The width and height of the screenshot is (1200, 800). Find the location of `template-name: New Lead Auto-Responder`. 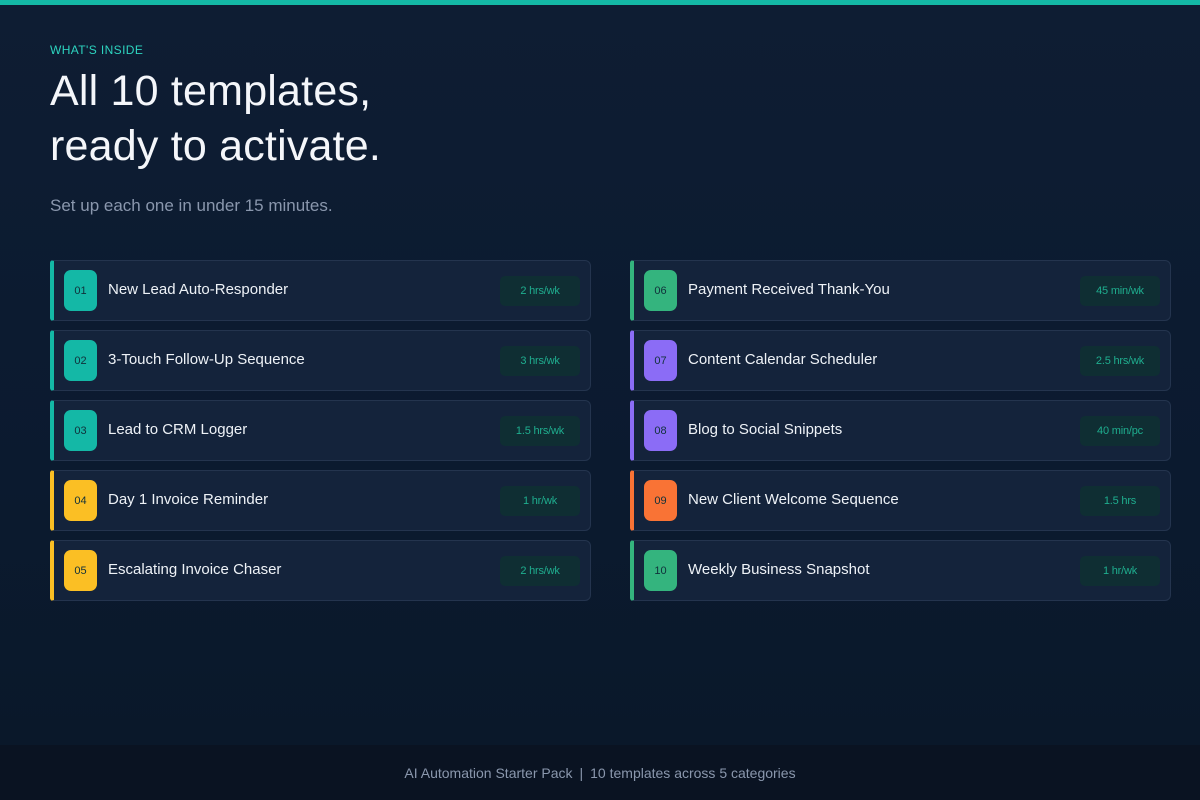

template-name: New Lead Auto-Responder is located at coordinates (198, 289).